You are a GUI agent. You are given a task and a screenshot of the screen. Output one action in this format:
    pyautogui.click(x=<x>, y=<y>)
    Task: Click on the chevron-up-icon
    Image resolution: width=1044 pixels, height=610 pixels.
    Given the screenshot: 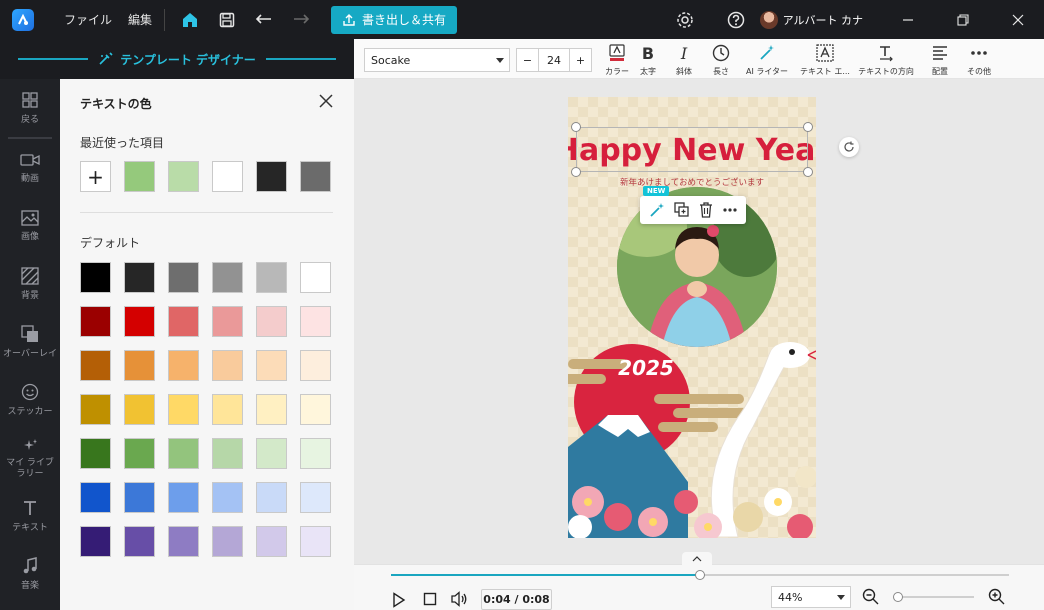 What is the action you would take?
    pyautogui.click(x=697, y=558)
    